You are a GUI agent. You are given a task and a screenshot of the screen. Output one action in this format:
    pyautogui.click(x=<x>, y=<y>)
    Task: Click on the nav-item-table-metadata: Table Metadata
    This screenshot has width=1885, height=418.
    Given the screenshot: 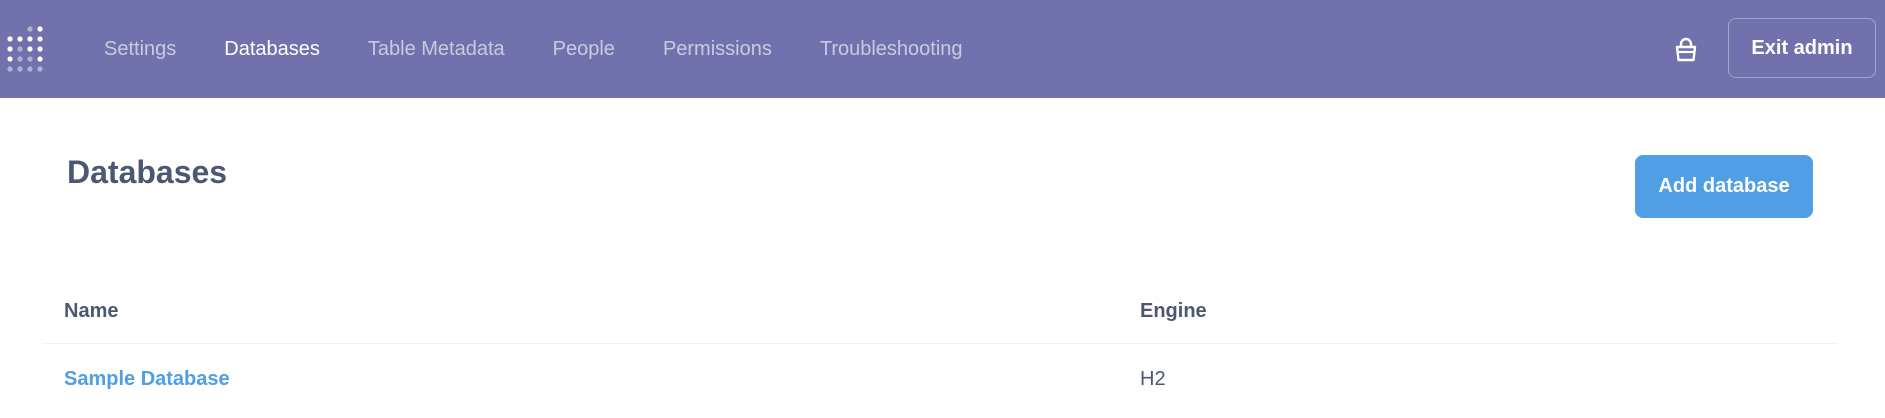 What is the action you would take?
    pyautogui.click(x=436, y=49)
    